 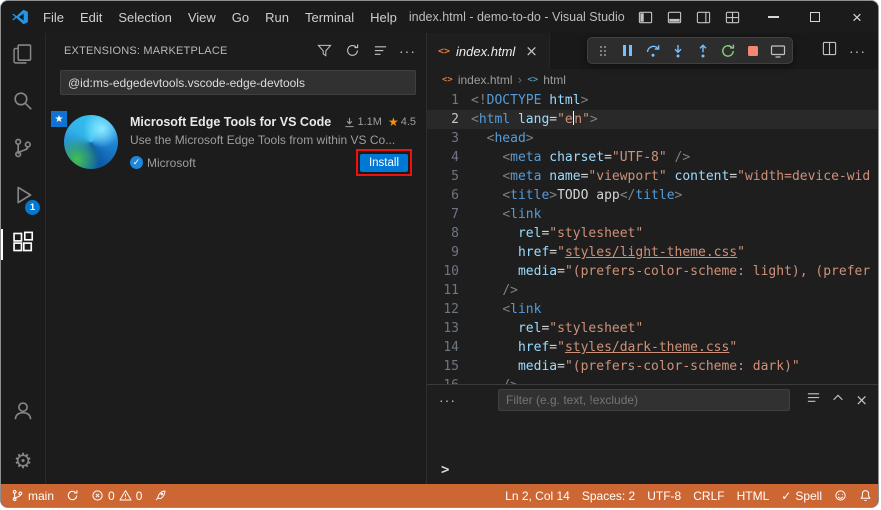 I want to click on extensions-icon, so click(x=23, y=244).